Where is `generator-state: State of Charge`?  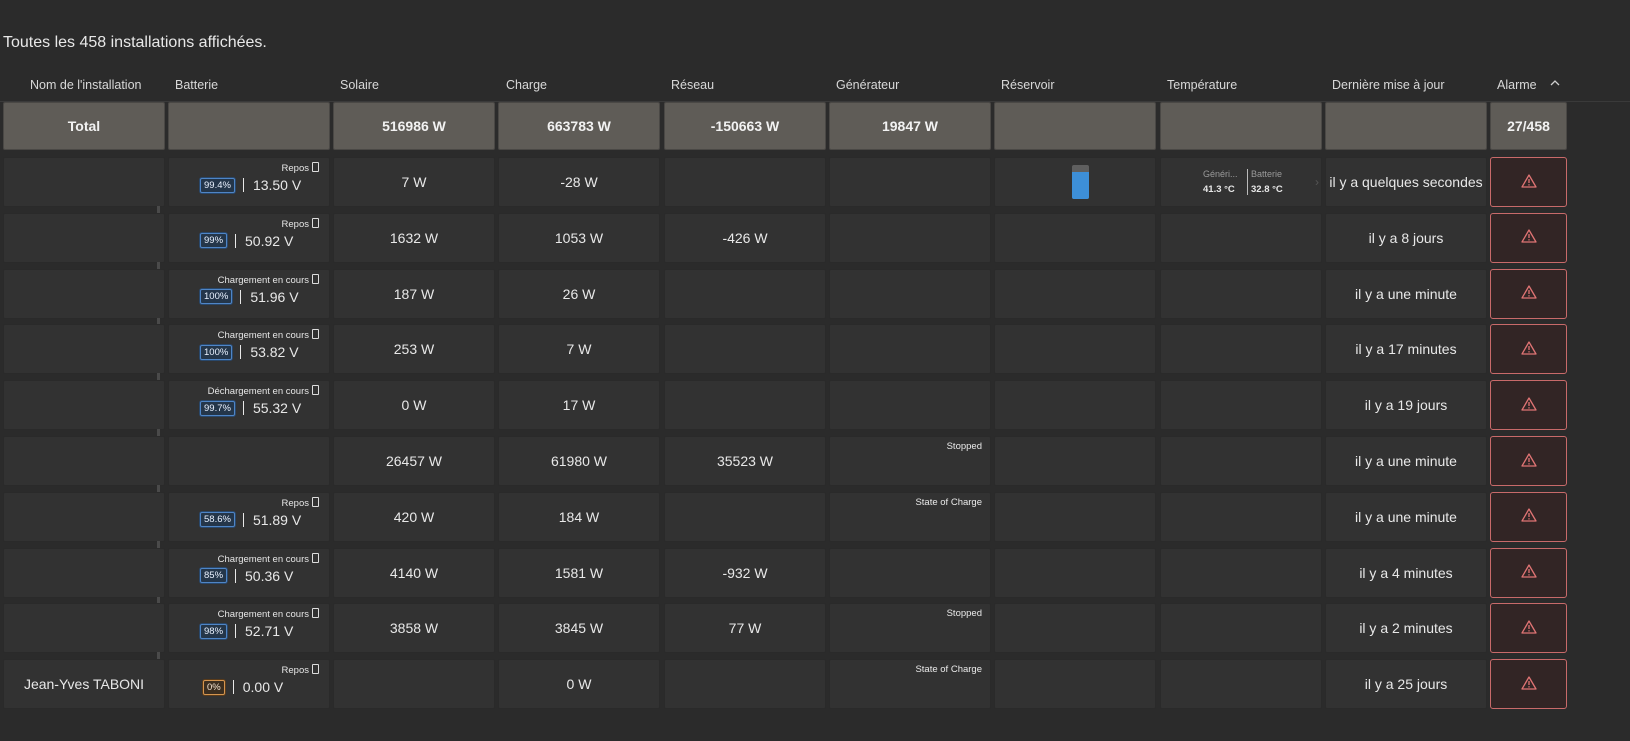 generator-state: State of Charge is located at coordinates (948, 670).